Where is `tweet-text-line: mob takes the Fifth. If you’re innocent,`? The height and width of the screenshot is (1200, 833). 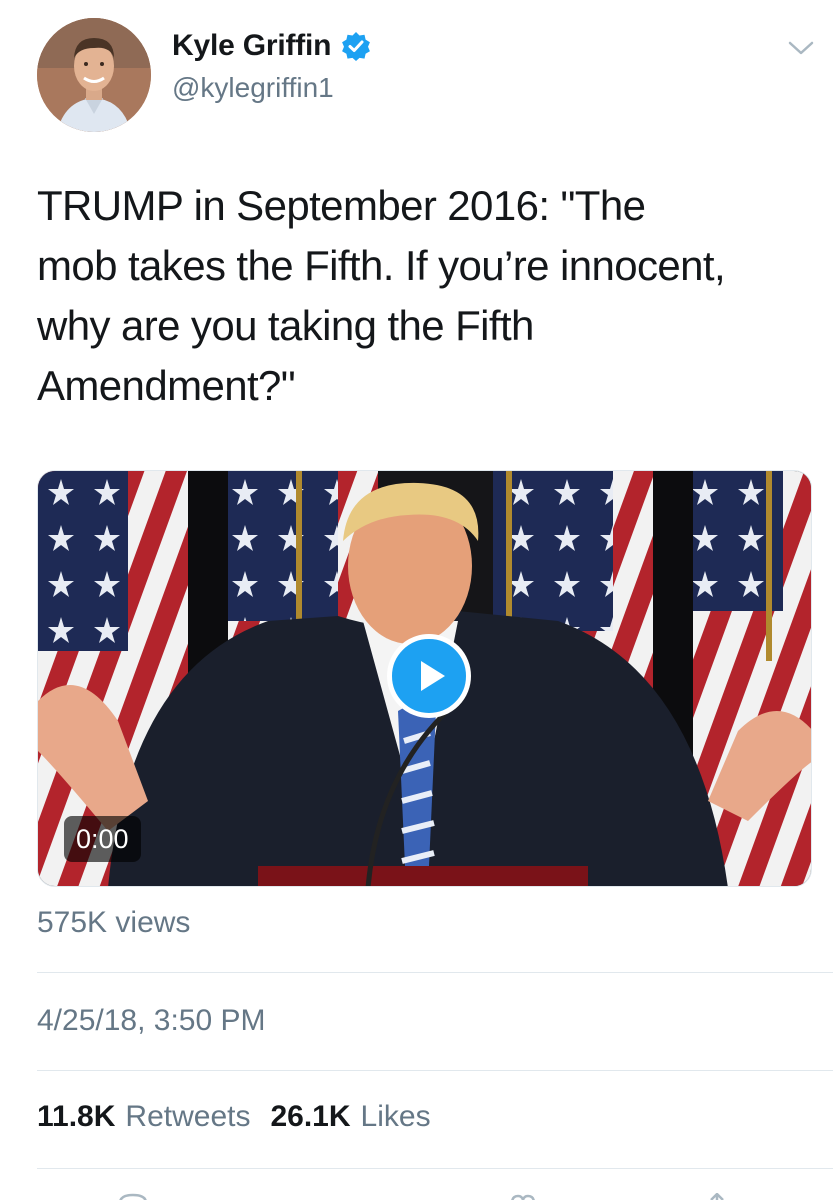 tweet-text-line: mob takes the Fifth. If you’re innocent, is located at coordinates (381, 265).